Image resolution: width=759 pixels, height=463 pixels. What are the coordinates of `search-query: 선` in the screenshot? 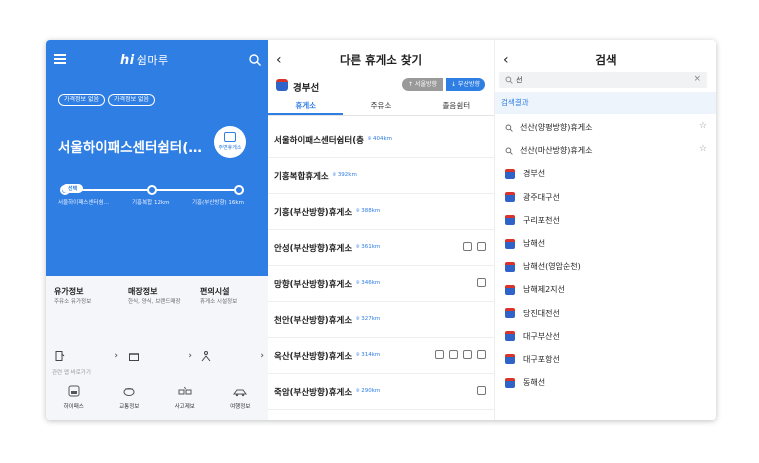 It's located at (519, 80).